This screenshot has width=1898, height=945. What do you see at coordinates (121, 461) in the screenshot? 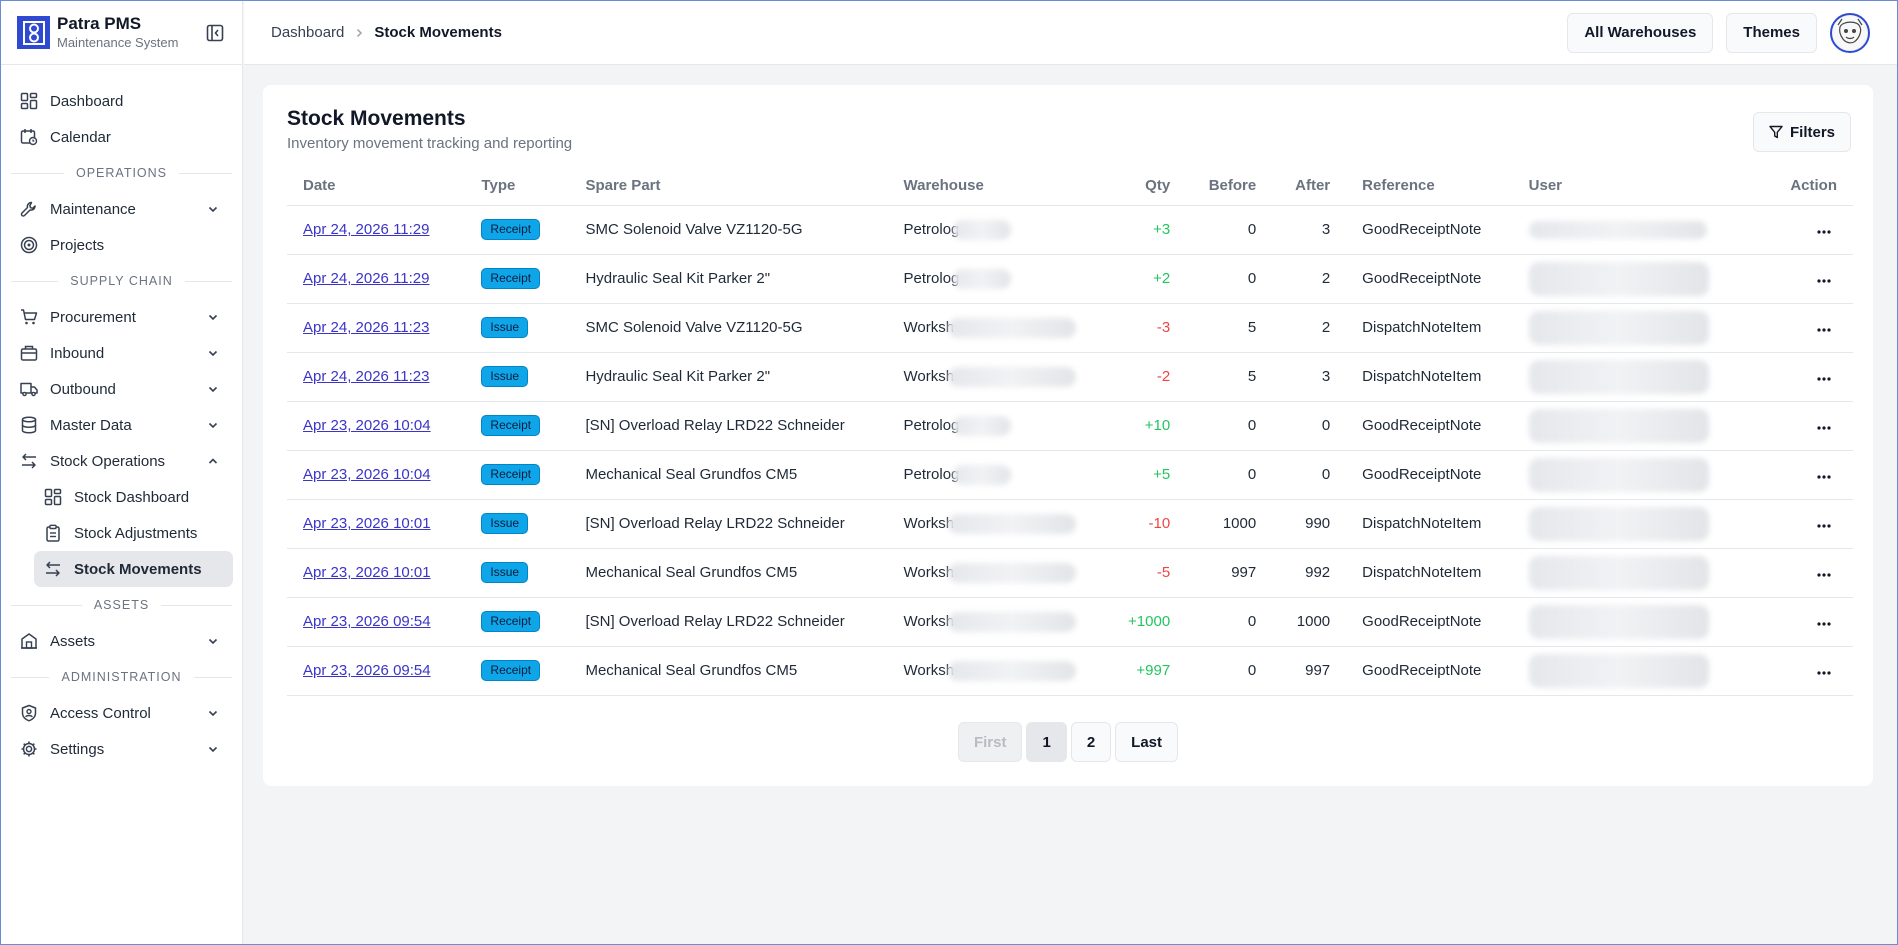
I see `sidebar-item-stock-operations: Stock Operations` at bounding box center [121, 461].